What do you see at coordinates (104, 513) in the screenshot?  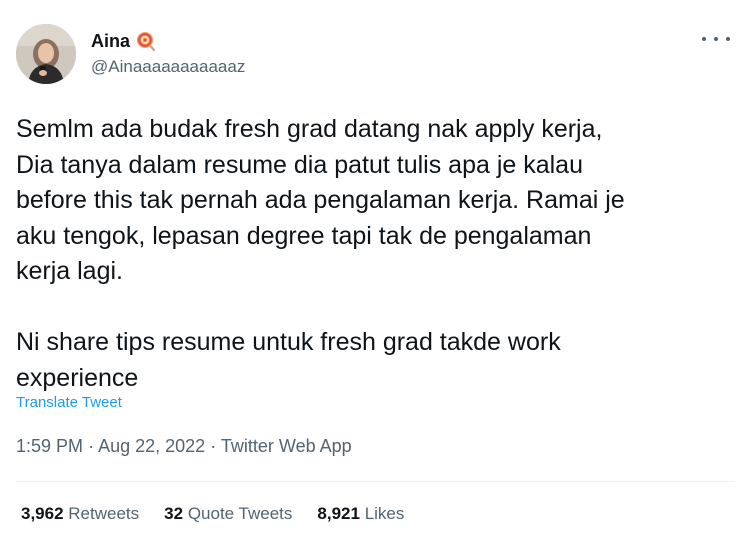 I see `retweets-label: Retweets` at bounding box center [104, 513].